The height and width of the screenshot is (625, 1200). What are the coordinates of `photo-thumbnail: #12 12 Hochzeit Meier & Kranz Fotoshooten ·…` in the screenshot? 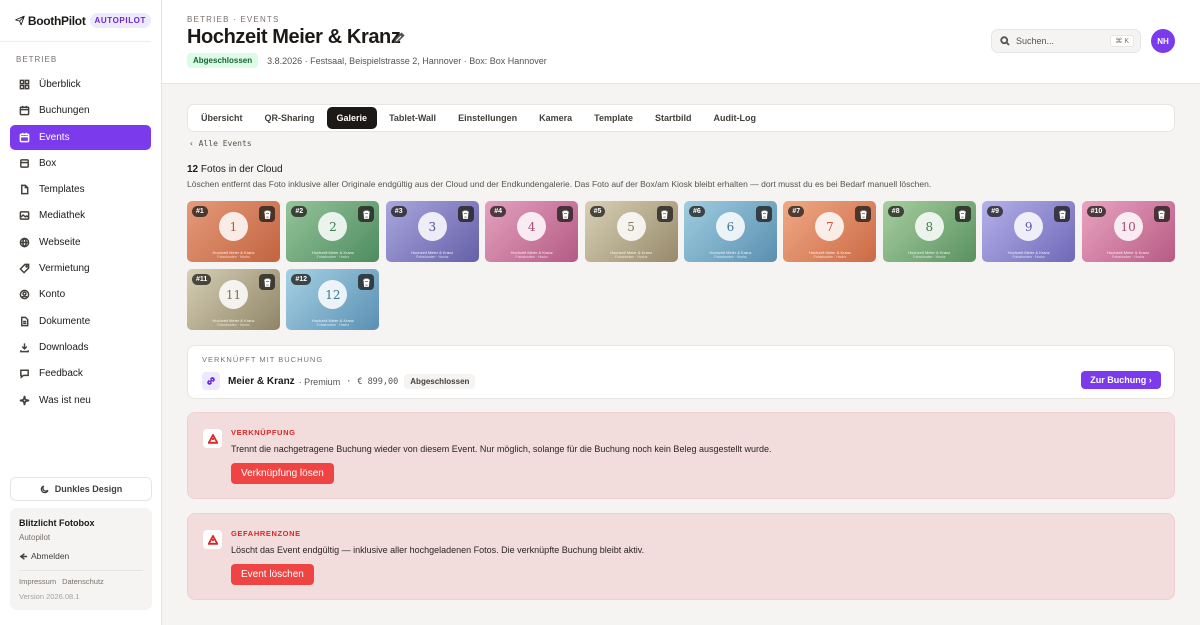 It's located at (333, 299).